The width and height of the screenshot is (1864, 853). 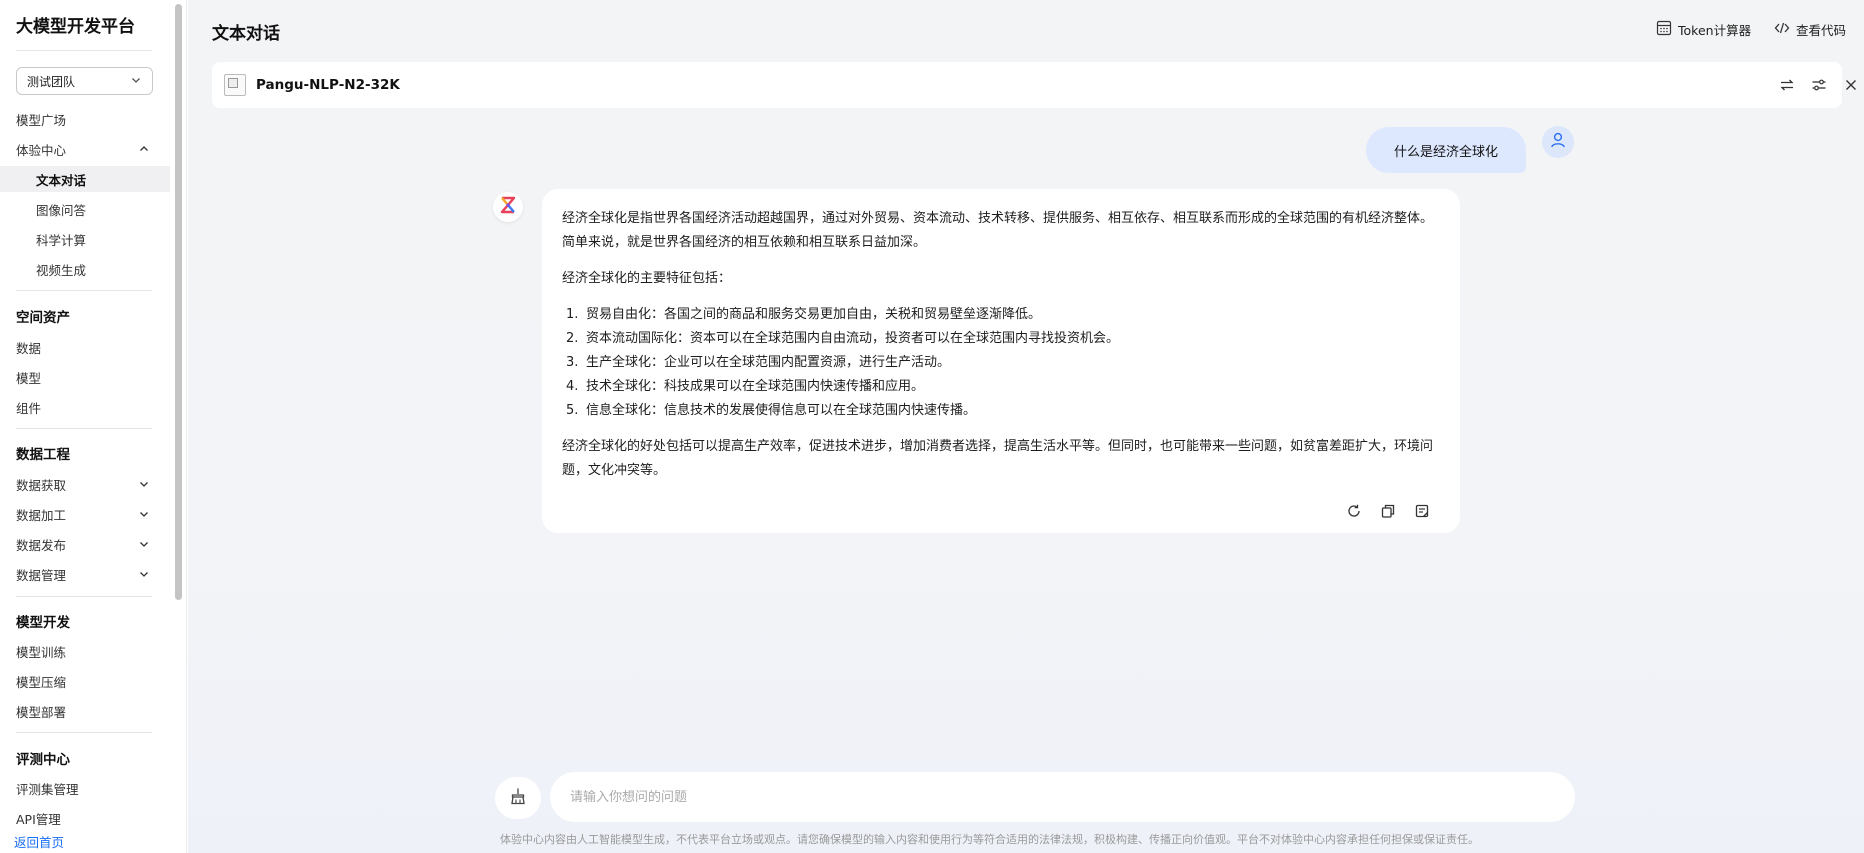 I want to click on group-eval-center: 评测中心, so click(x=43, y=760).